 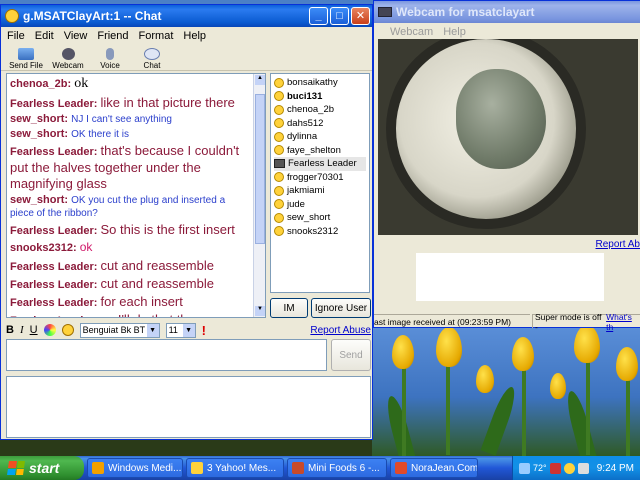 What do you see at coordinates (623, 322) in the screenshot?
I see `whats-this-link: What's th` at bounding box center [623, 322].